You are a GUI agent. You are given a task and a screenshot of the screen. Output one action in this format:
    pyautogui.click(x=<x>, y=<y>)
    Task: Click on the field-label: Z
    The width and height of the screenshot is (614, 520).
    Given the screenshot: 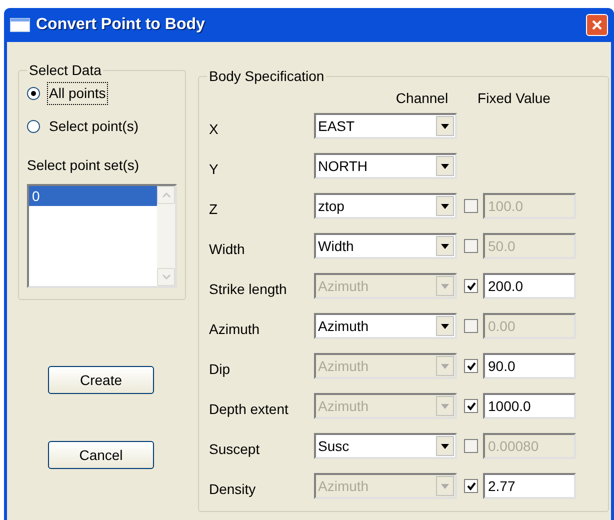 What is the action you would take?
    pyautogui.click(x=214, y=209)
    